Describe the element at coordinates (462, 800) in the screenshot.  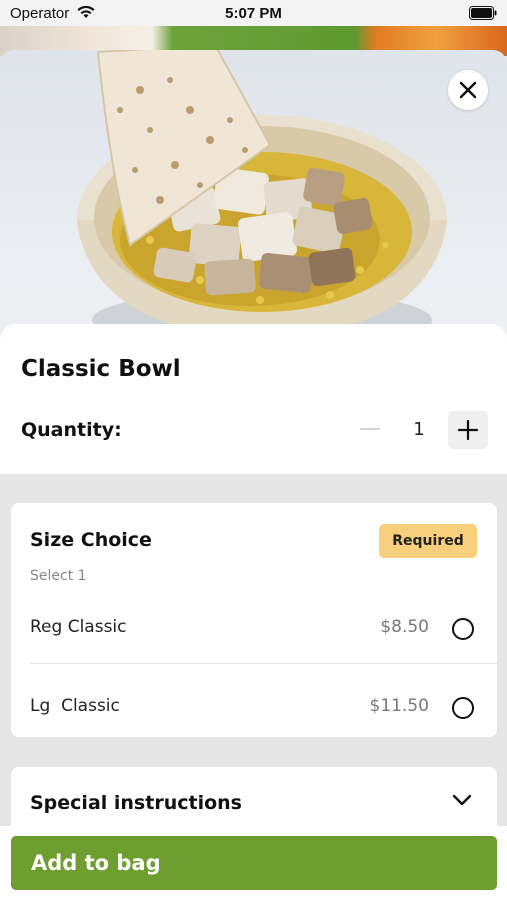
I see `chevron-down-icon` at that location.